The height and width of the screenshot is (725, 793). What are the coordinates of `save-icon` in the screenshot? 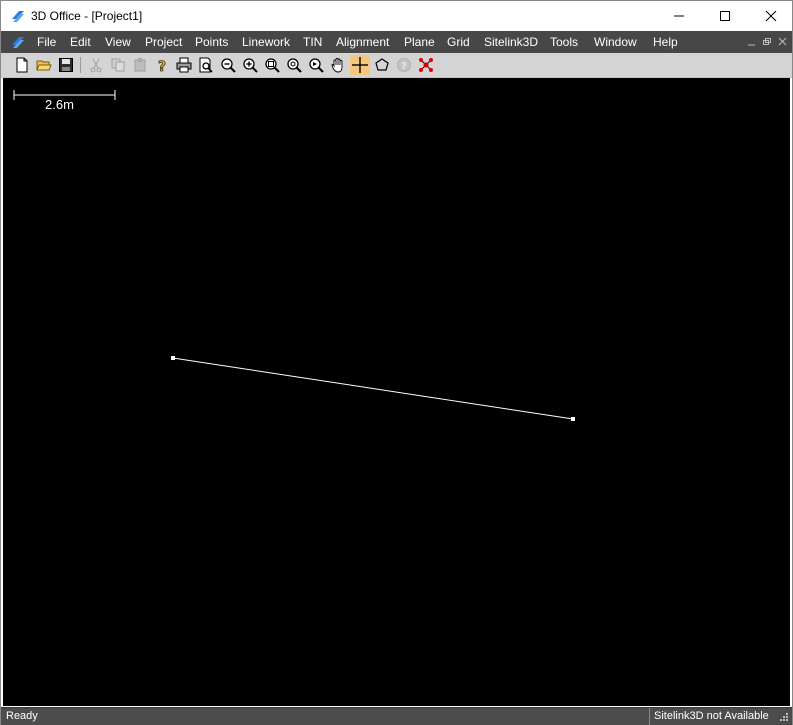 It's located at (66, 65).